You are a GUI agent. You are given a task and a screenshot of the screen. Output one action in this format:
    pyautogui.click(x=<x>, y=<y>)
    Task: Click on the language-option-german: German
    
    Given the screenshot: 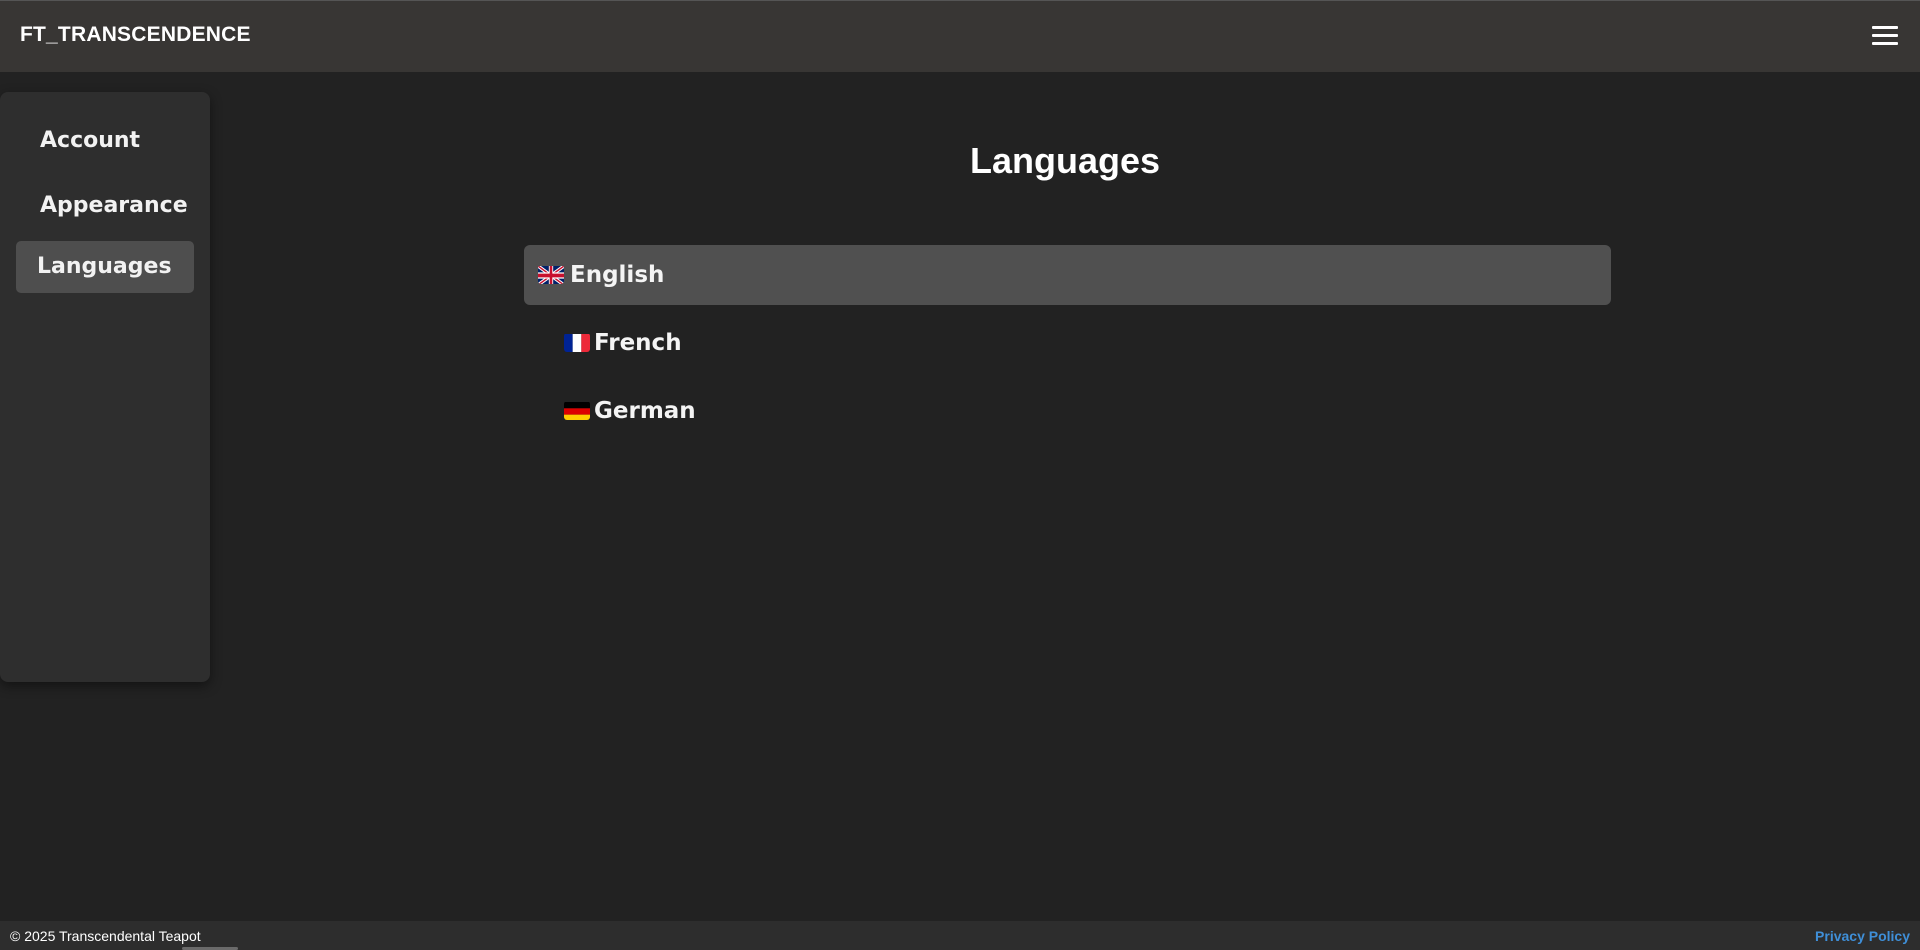 What is the action you would take?
    pyautogui.click(x=1067, y=411)
    